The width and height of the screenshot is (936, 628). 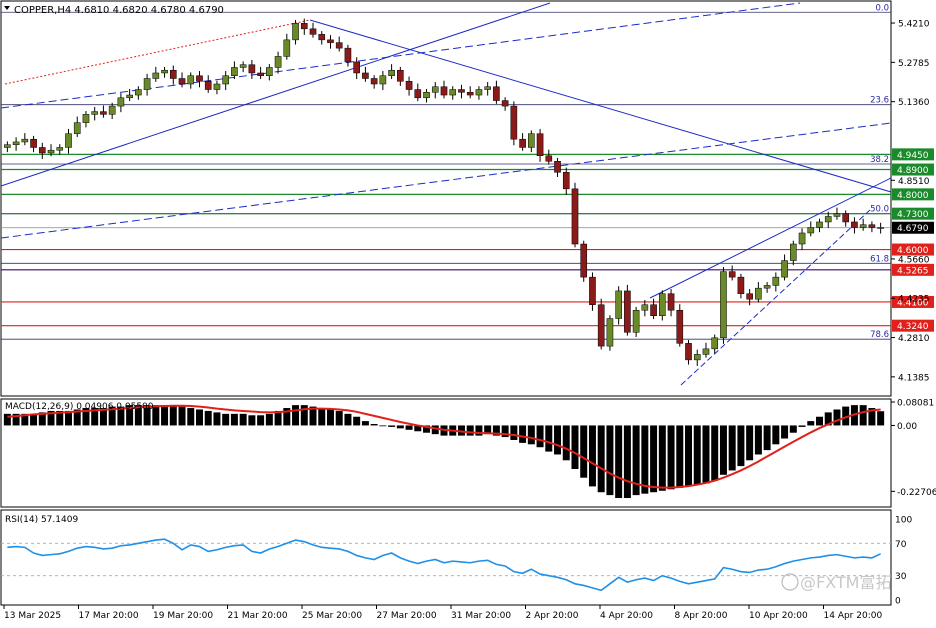 What do you see at coordinates (914, 103) in the screenshot?
I see `price-tick-label: 5.1360` at bounding box center [914, 103].